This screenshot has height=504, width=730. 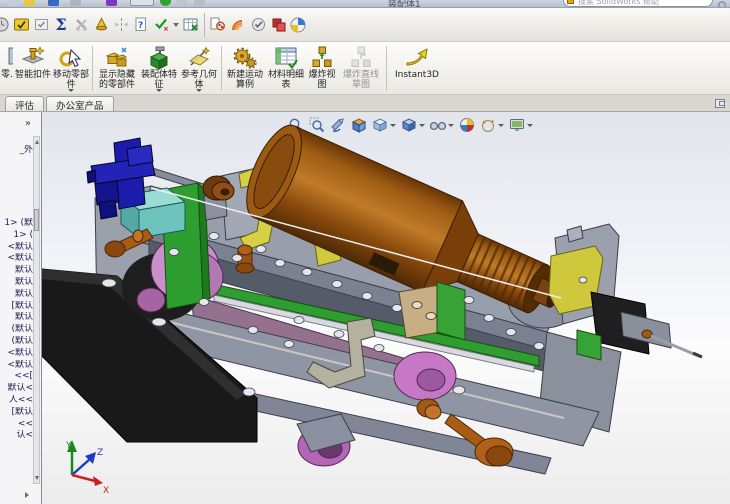 I want to click on restore-window-icon, so click(x=720, y=103).